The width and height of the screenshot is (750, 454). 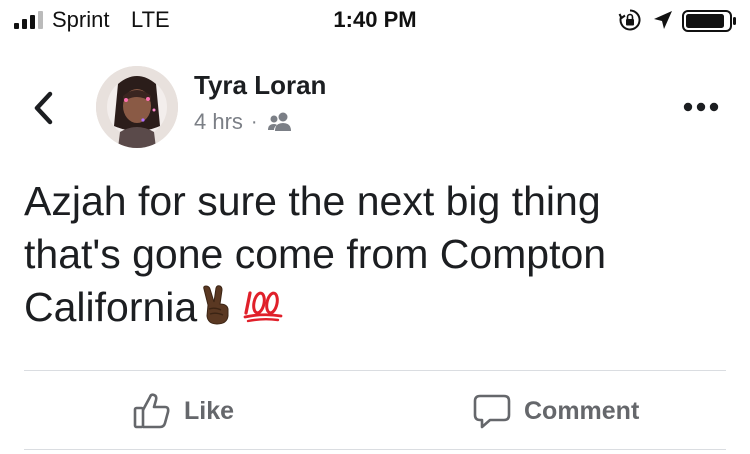 I want to click on status-bar: Sprint LTE 1:40 PM, so click(x=375, y=20).